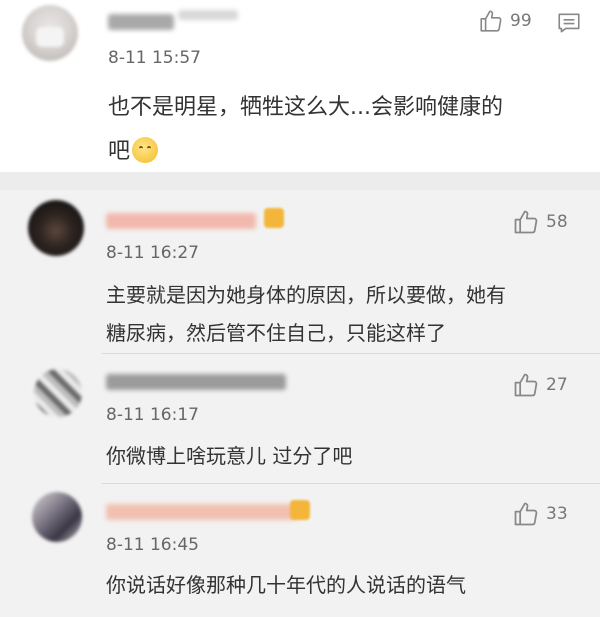 The image size is (600, 617). I want to click on comment-text-line-2: 吧, so click(345, 152).